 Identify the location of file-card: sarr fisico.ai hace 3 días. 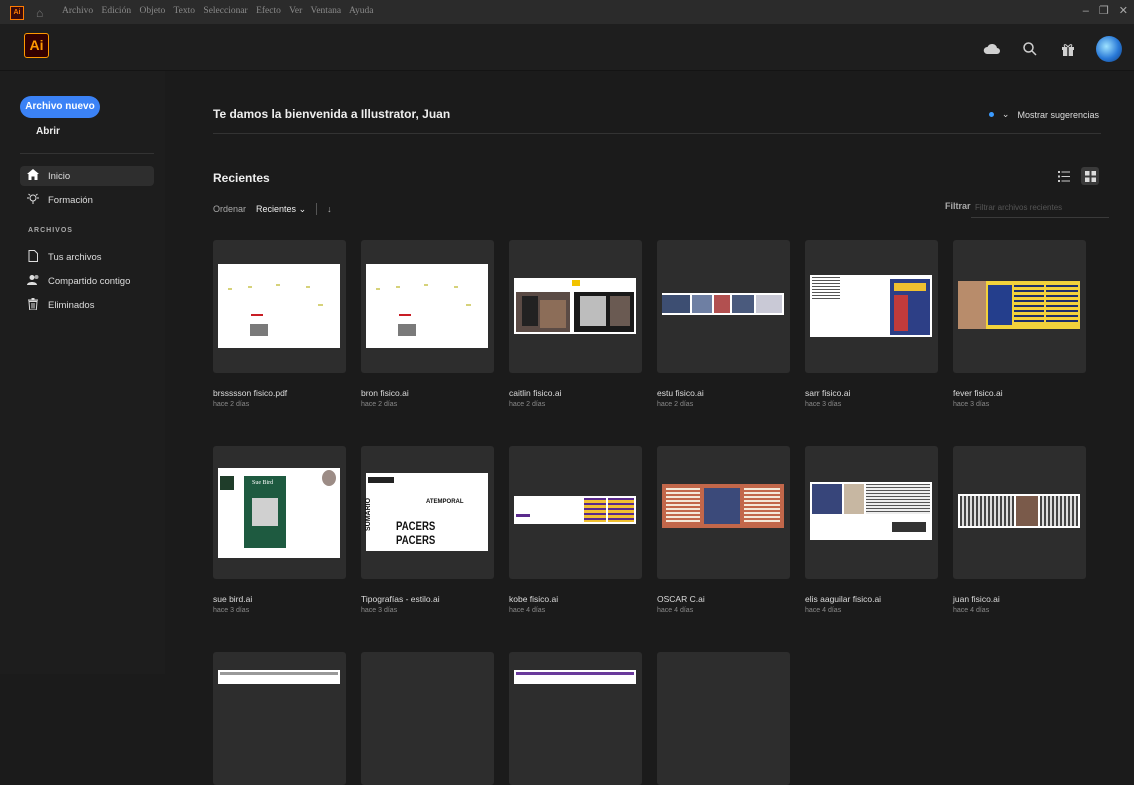
(871, 324).